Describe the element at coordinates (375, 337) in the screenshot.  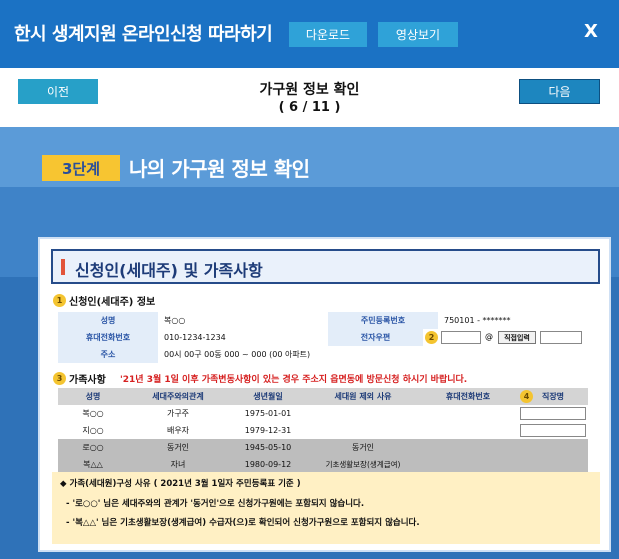
I see `email-label: 전자우편` at that location.